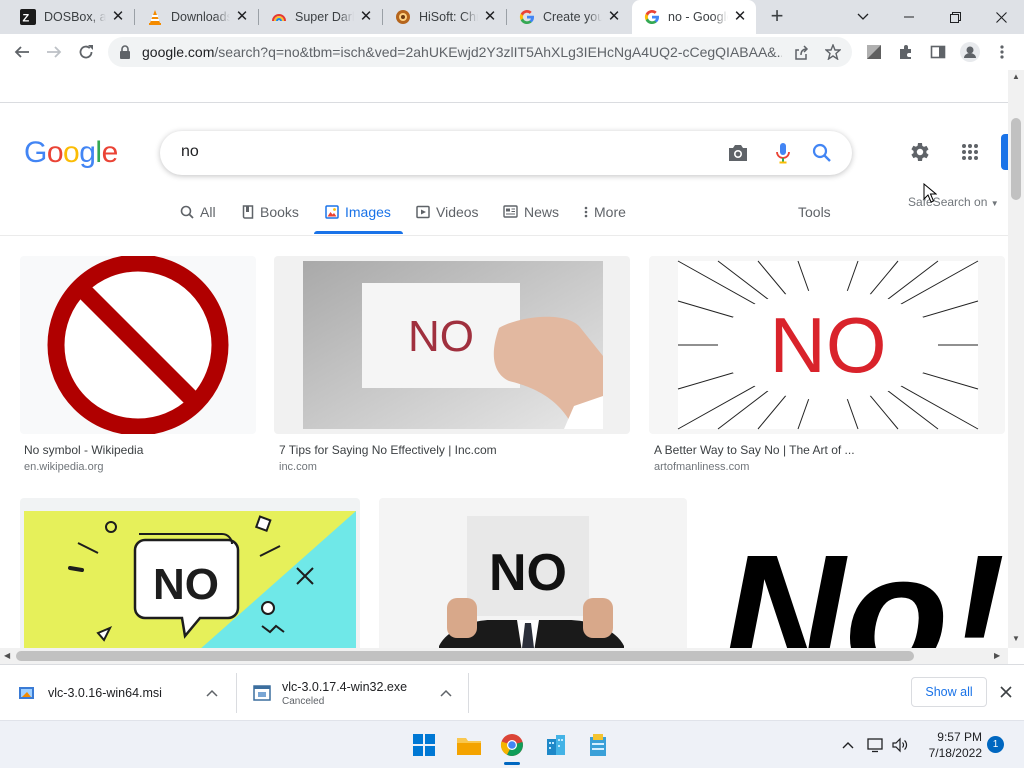 The height and width of the screenshot is (768, 1024). Describe the element at coordinates (441, 152) in the screenshot. I see `search-input` at that location.